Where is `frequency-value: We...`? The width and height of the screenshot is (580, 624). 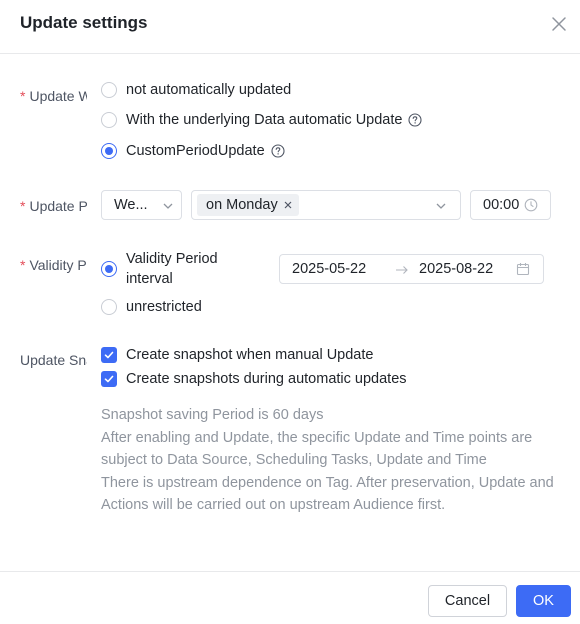
frequency-value: We... is located at coordinates (131, 205).